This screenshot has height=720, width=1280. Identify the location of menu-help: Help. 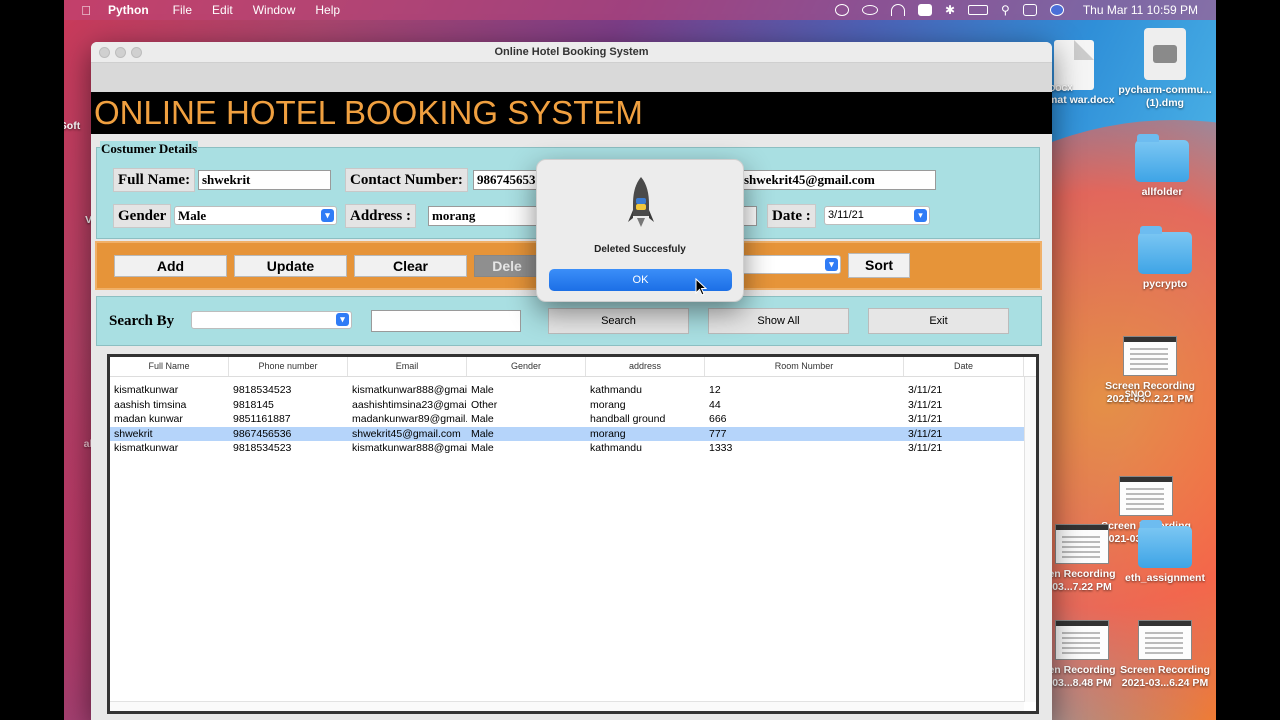
(327, 10).